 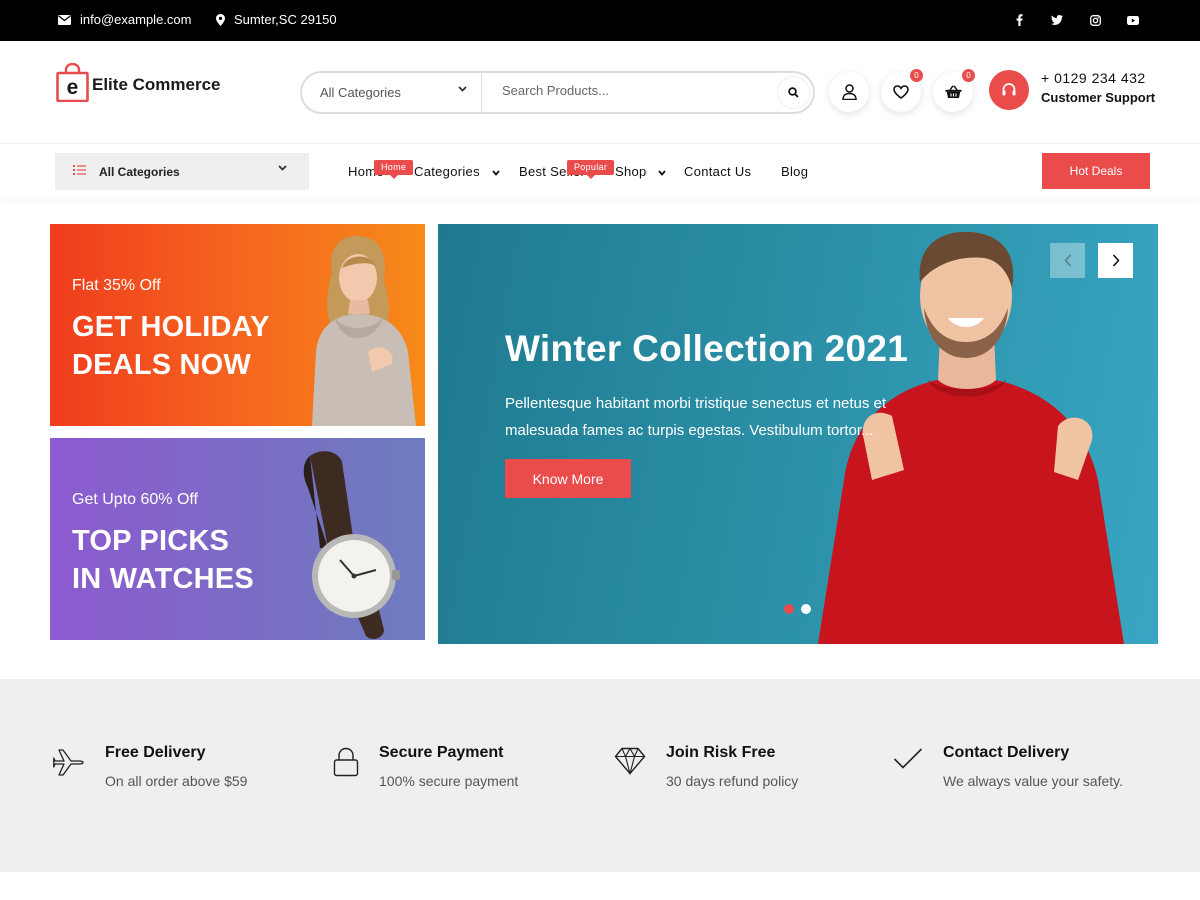 I want to click on search-icon, so click(x=793, y=92).